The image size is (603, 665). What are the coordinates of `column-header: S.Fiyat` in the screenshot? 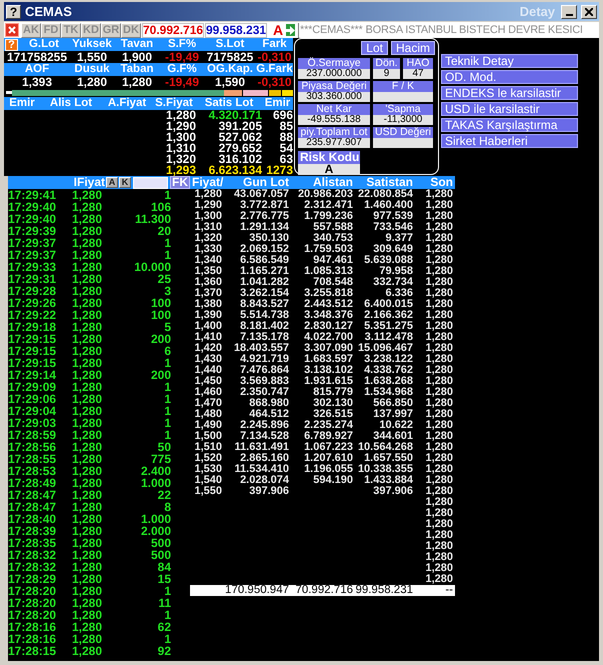 It's located at (174, 103).